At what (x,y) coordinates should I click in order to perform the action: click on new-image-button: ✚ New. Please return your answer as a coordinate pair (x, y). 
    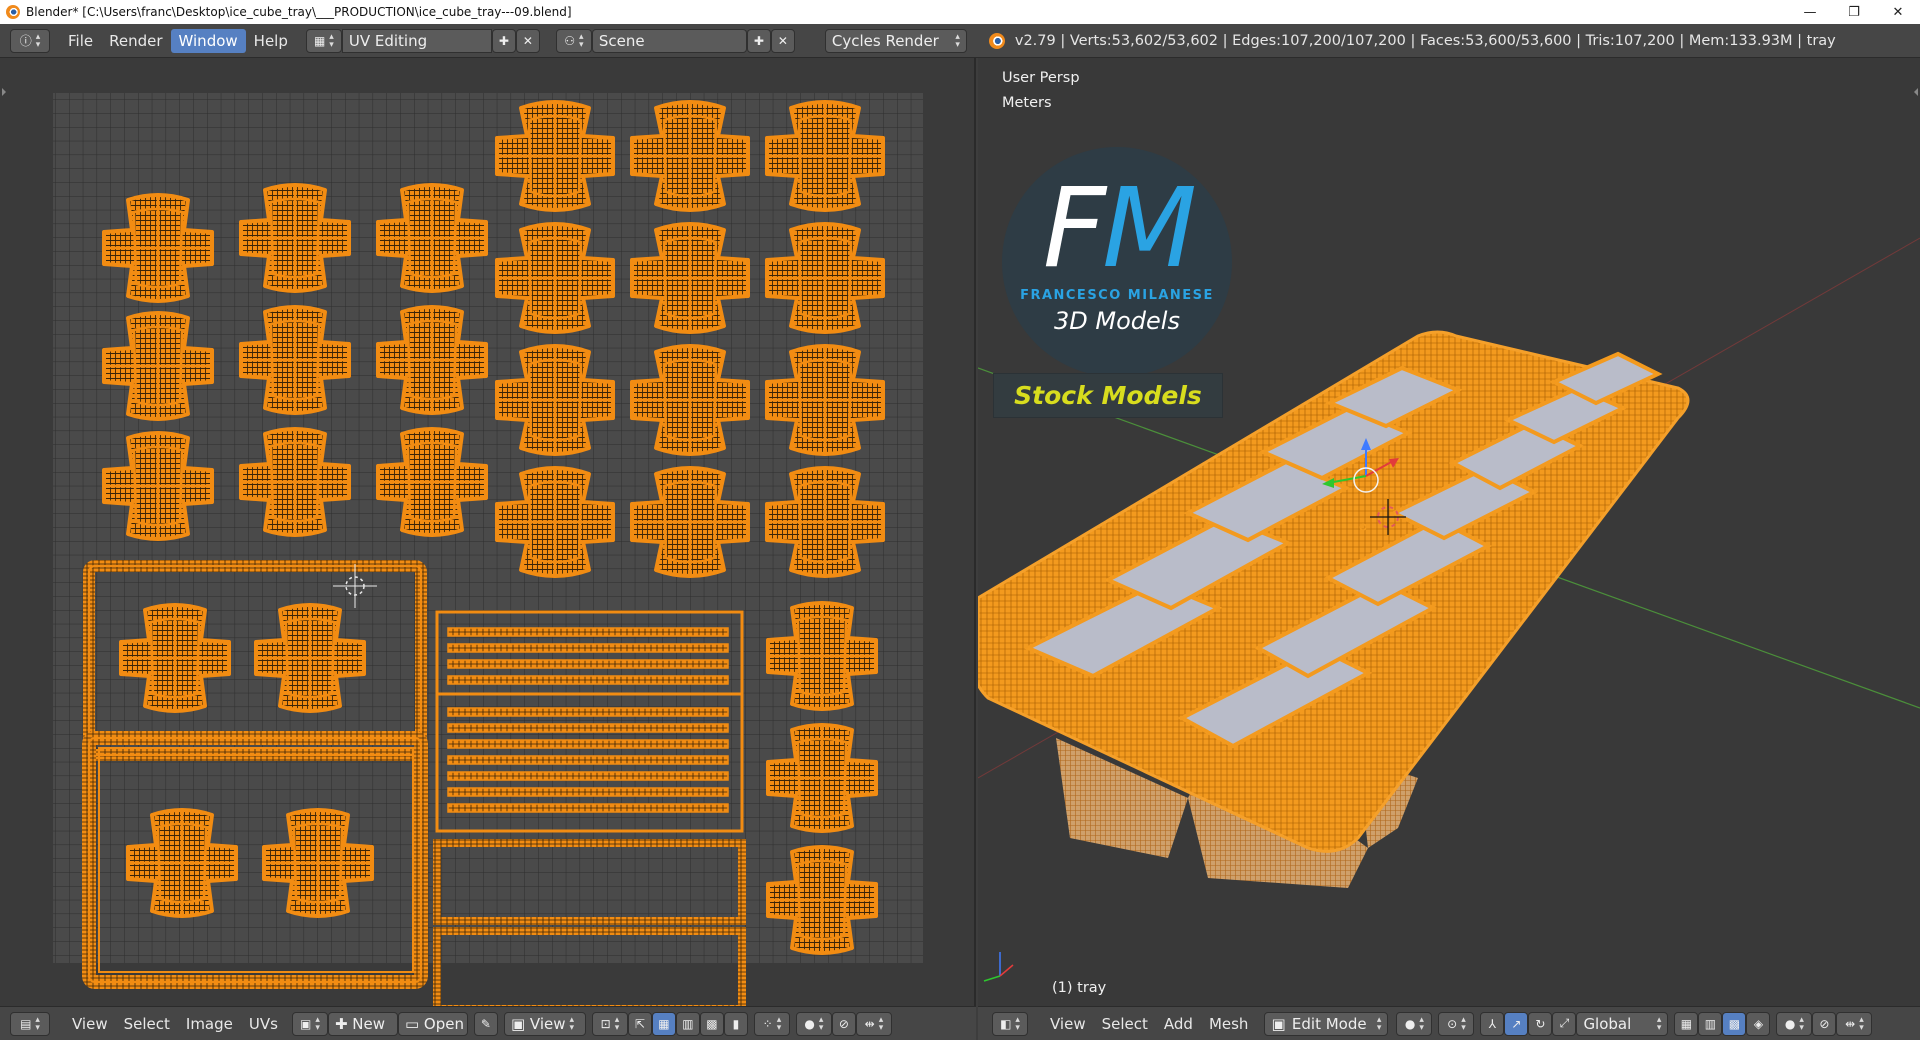
    Looking at the image, I should click on (362, 1023).